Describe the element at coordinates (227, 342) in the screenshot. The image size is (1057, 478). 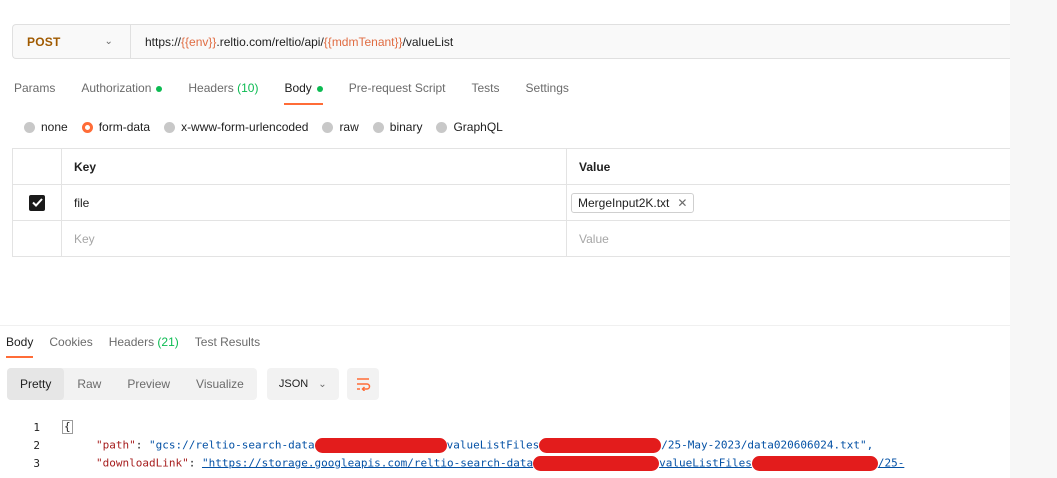
I see `tab-label: Test Results` at that location.